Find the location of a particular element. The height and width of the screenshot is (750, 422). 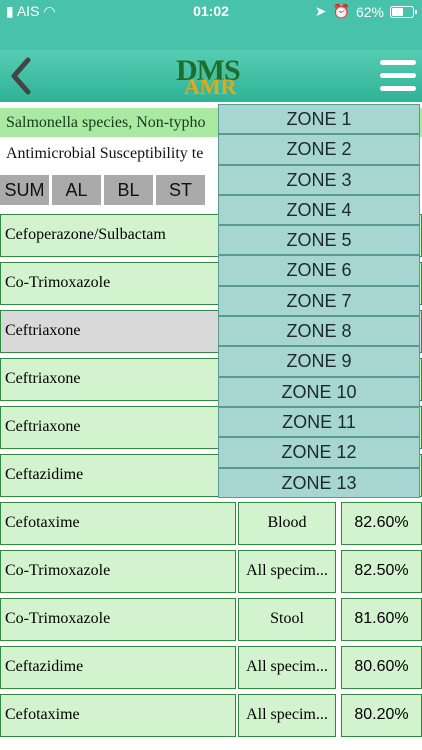

zone-option-6: ZONE 6 is located at coordinates (319, 270).